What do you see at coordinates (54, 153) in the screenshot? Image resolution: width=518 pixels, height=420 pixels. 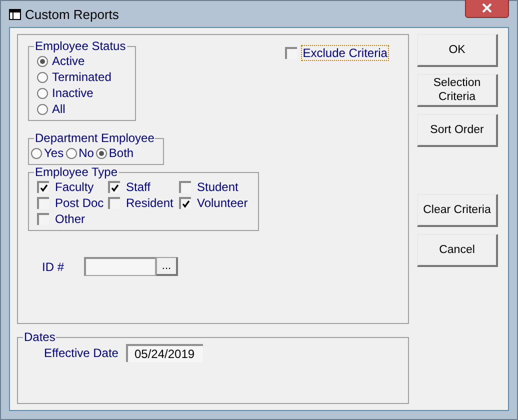 I see `radio-label: Yes` at bounding box center [54, 153].